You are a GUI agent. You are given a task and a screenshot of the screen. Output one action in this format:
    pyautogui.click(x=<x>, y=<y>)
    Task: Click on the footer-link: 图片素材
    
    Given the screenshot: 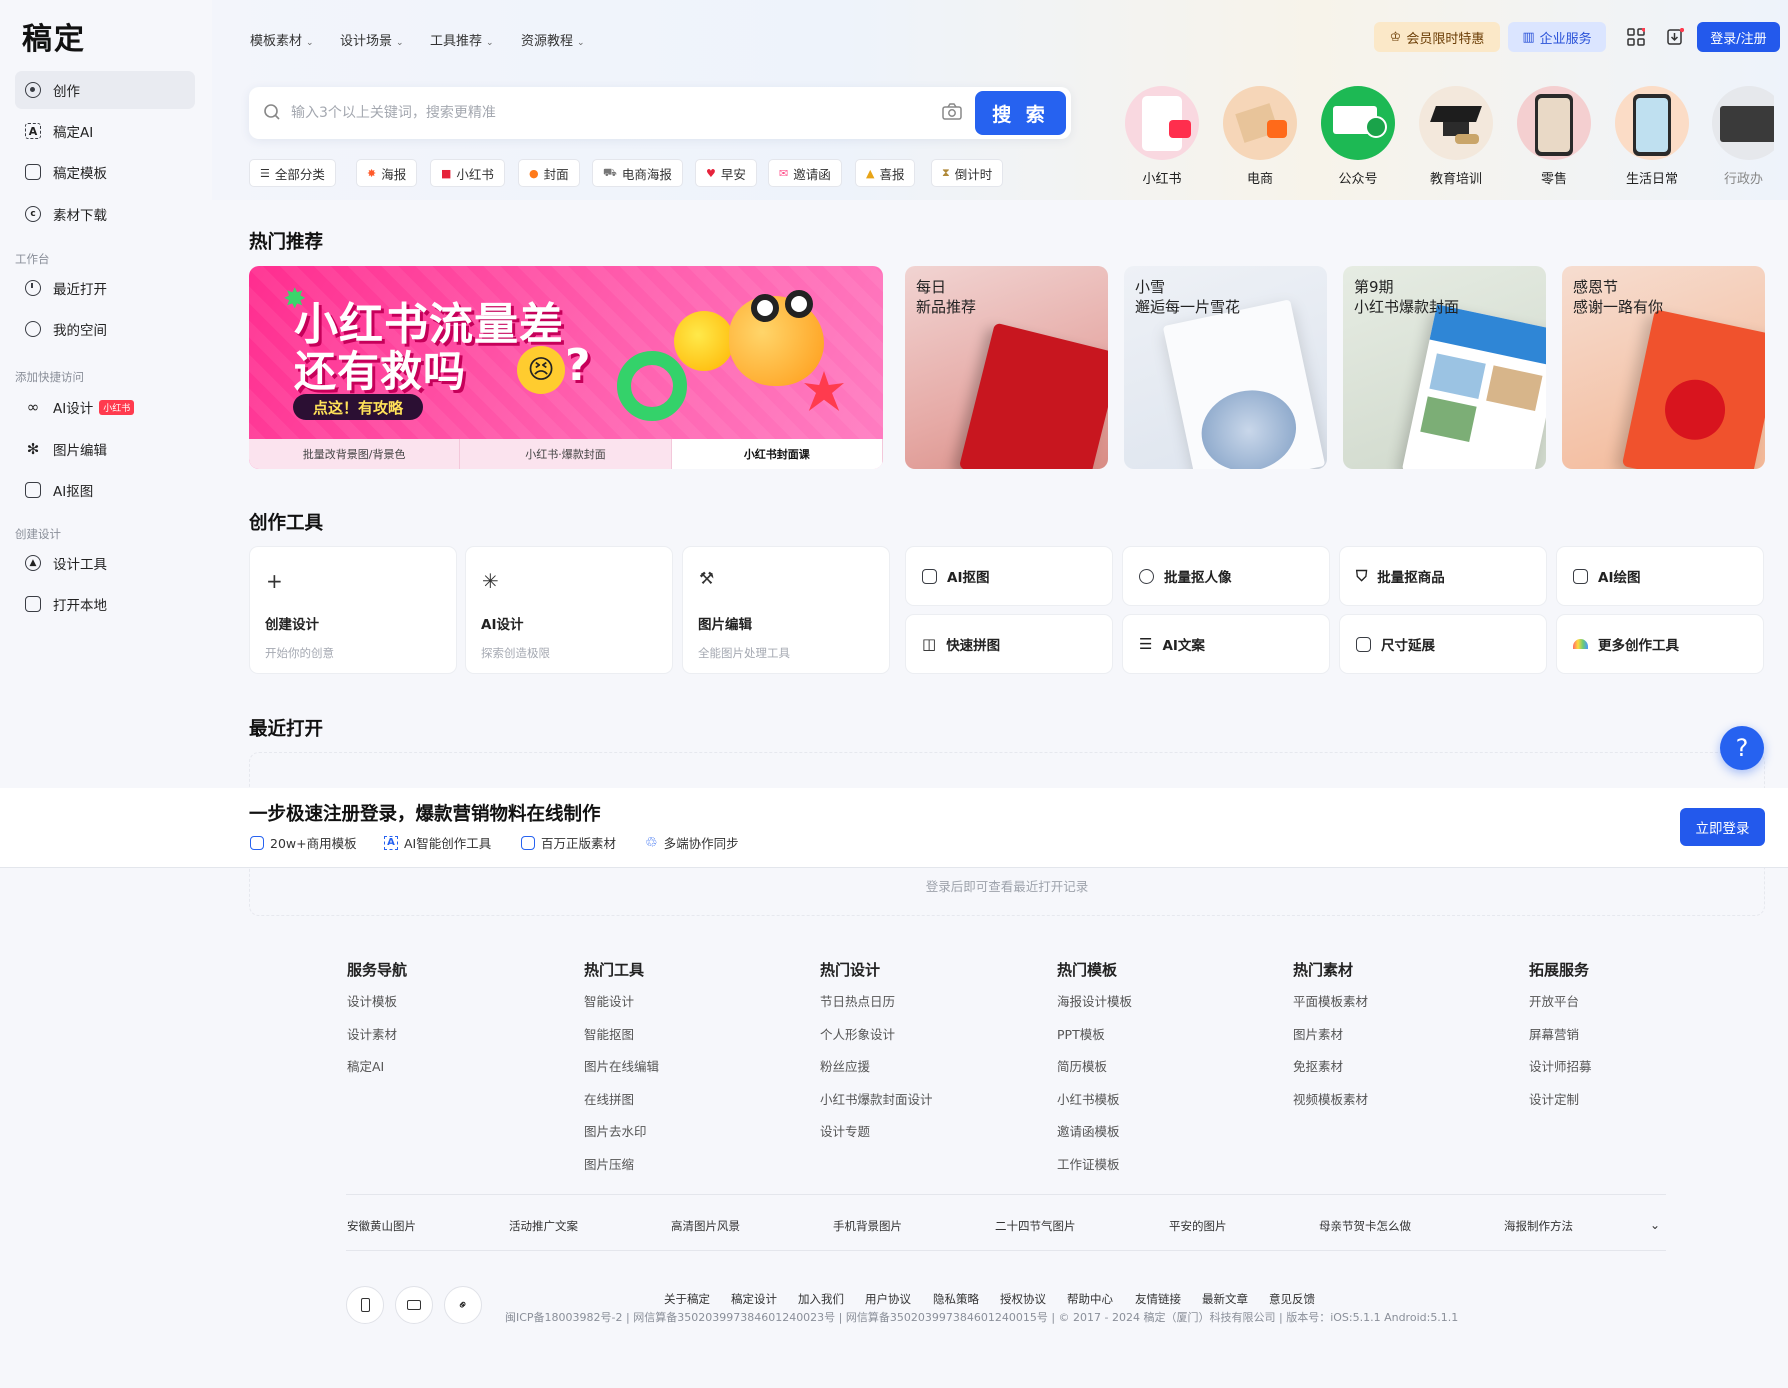 What is the action you would take?
    pyautogui.click(x=1330, y=1040)
    